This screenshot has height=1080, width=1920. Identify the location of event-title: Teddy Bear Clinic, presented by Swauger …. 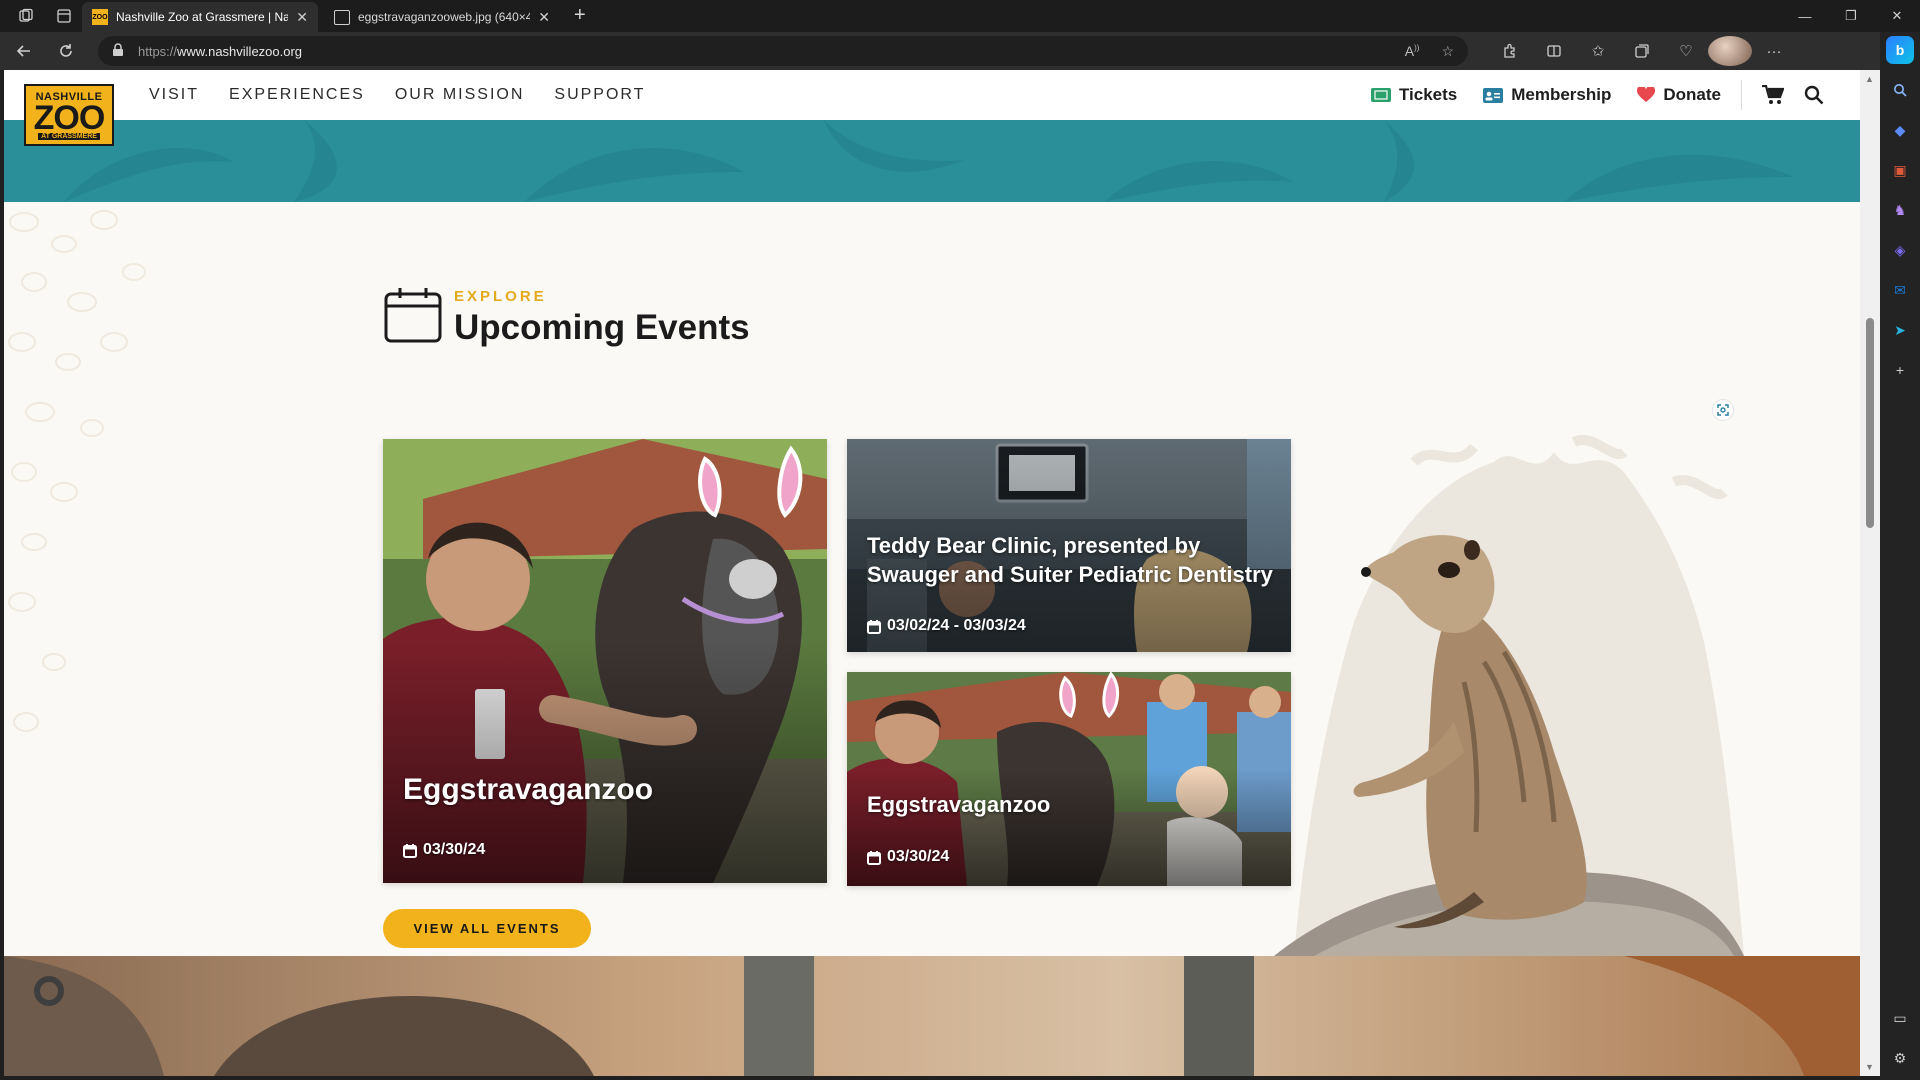
(1077, 560).